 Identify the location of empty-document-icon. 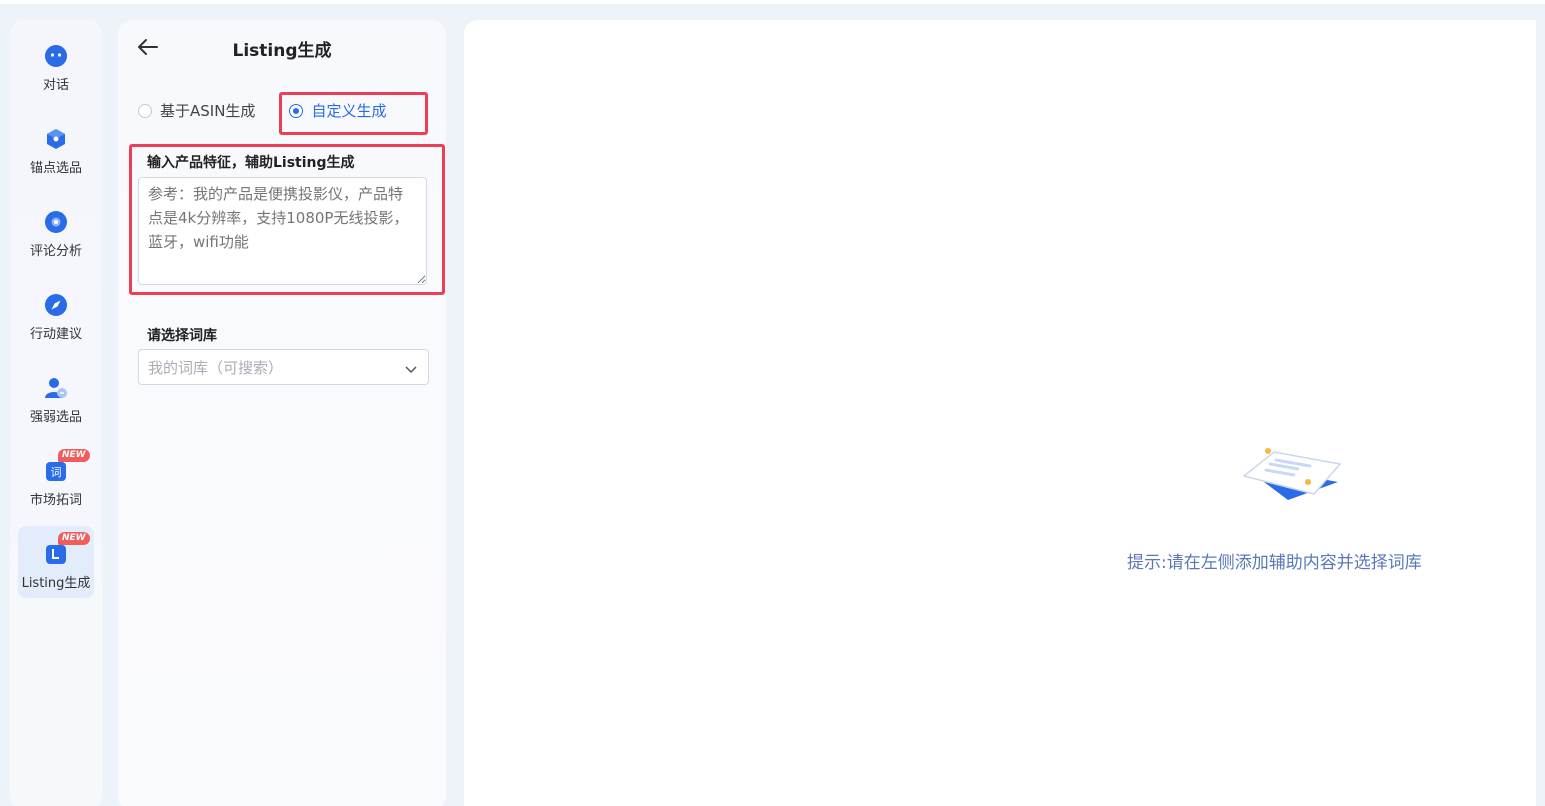
(1291, 473).